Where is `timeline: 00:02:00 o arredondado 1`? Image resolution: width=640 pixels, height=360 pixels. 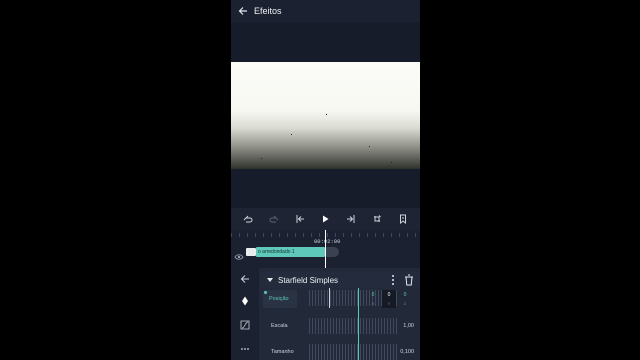 timeline: 00:02:00 o arredondado 1 is located at coordinates (325, 249).